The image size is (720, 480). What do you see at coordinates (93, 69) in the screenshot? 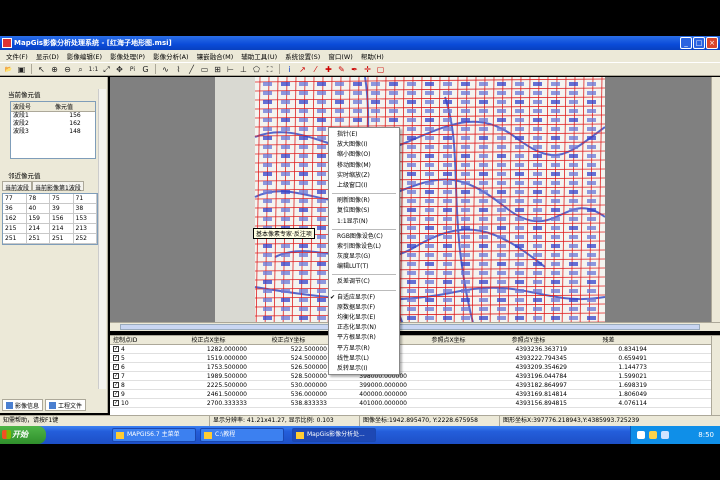
I see `zoom-1to1-icon: 1:1` at bounding box center [93, 69].